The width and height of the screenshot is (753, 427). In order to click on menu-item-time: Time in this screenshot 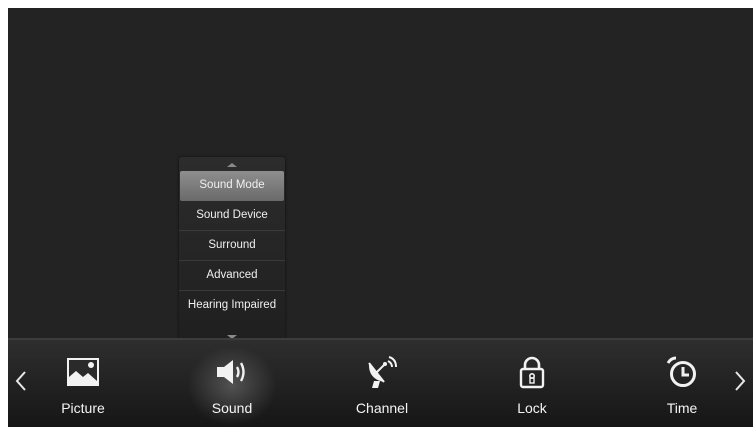, I will do `click(682, 383)`.